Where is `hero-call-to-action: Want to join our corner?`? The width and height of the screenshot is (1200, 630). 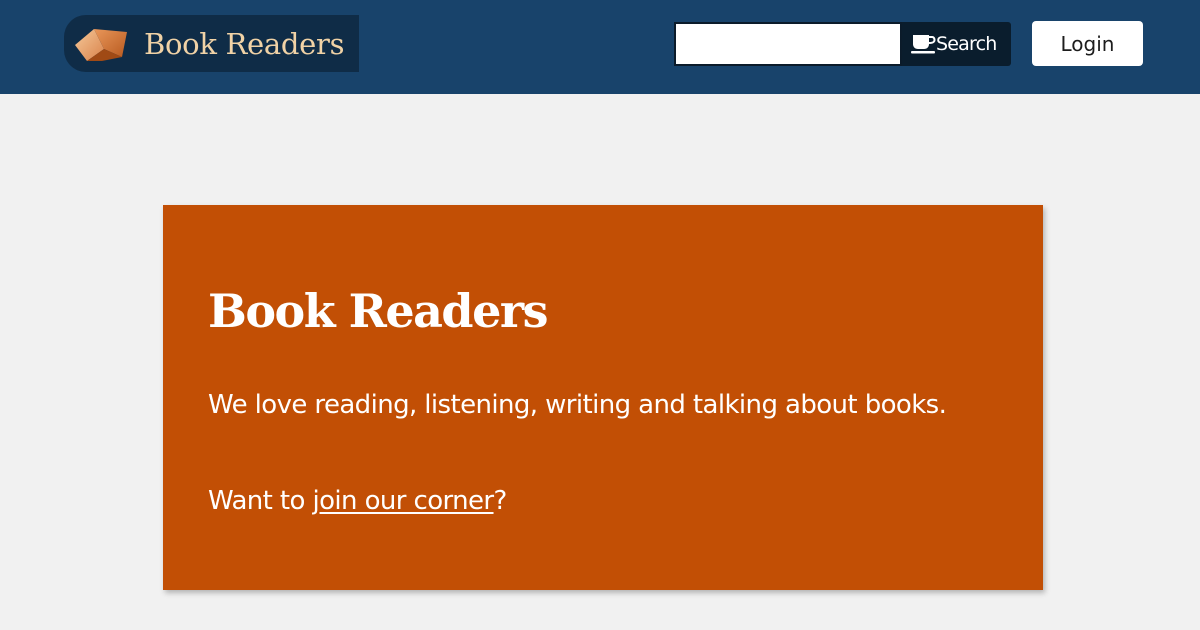 hero-call-to-action: Want to join our corner? is located at coordinates (357, 501).